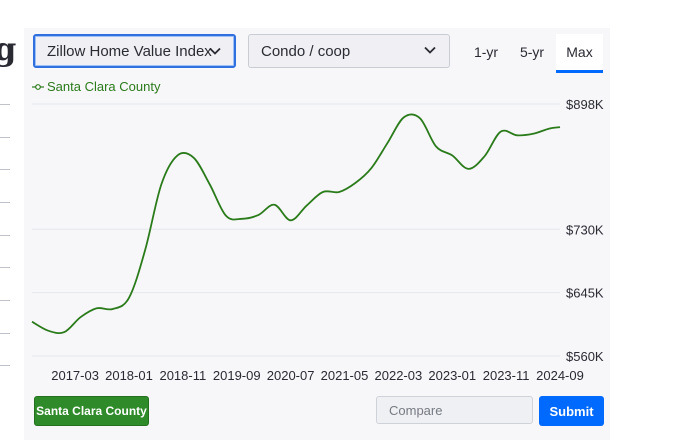 This screenshot has height=445, width=690. Describe the element at coordinates (345, 375) in the screenshot. I see `x-tick-label: 2021-05` at that location.